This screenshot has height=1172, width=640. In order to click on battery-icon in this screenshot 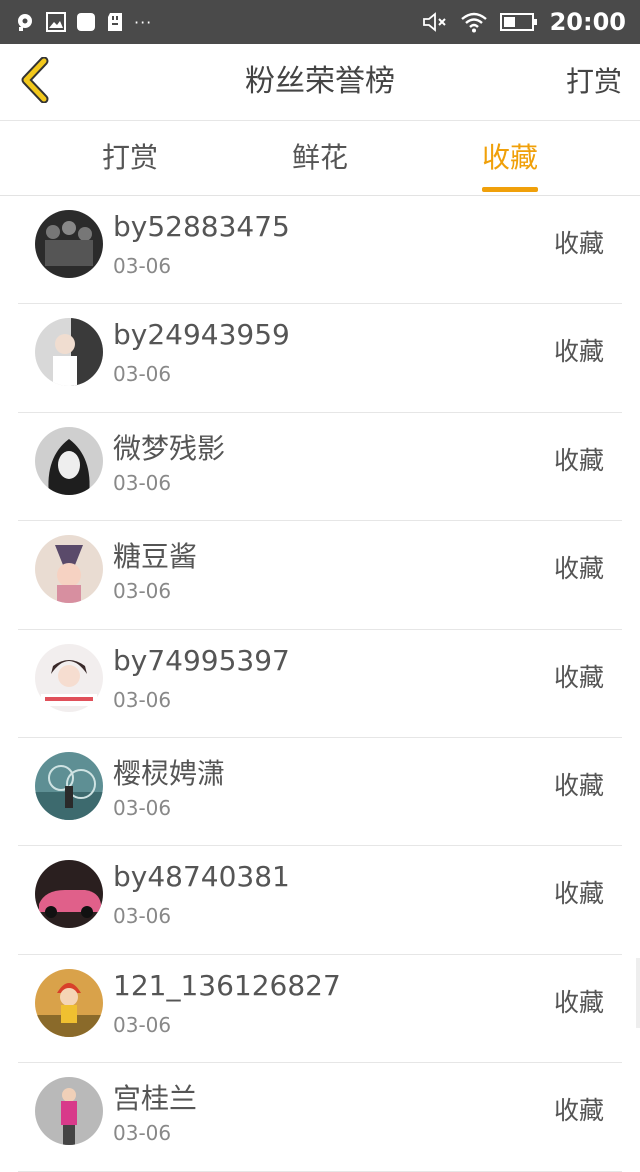, I will do `click(518, 22)`.